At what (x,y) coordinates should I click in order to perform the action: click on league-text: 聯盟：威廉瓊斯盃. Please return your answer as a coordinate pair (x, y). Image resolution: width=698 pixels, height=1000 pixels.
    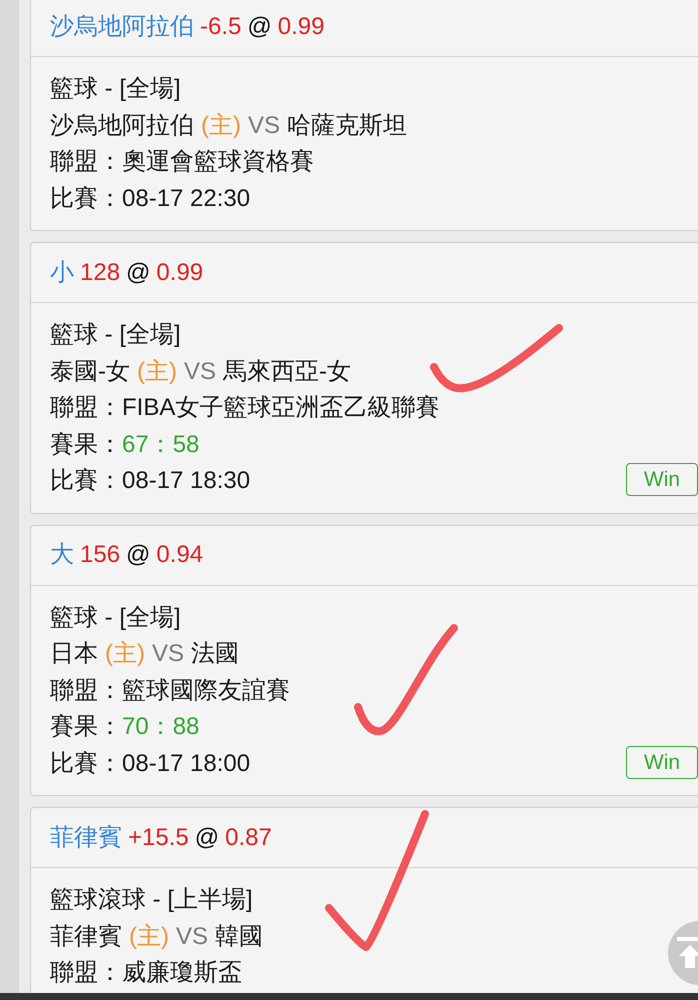
    Looking at the image, I should click on (146, 973).